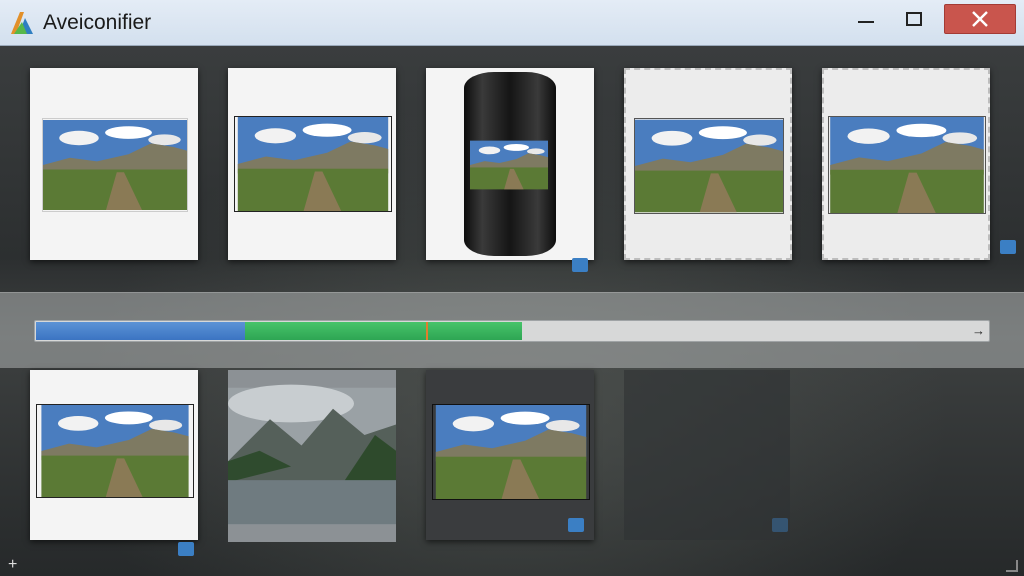 The height and width of the screenshot is (576, 1024). I want to click on close-icon, so click(980, 19).